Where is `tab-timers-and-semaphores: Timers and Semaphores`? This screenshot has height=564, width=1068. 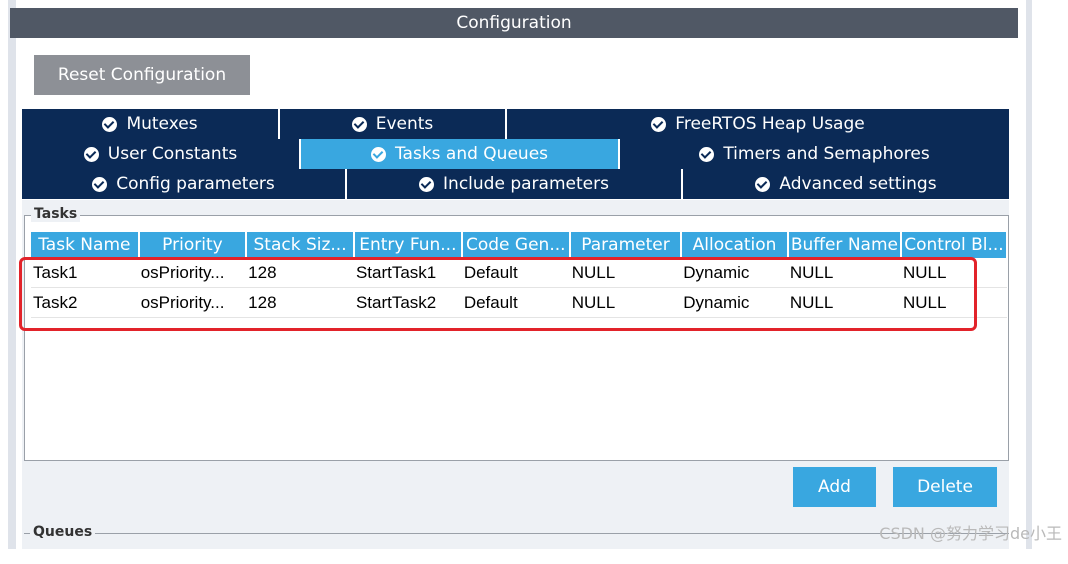
tab-timers-and-semaphores: Timers and Semaphores is located at coordinates (814, 154).